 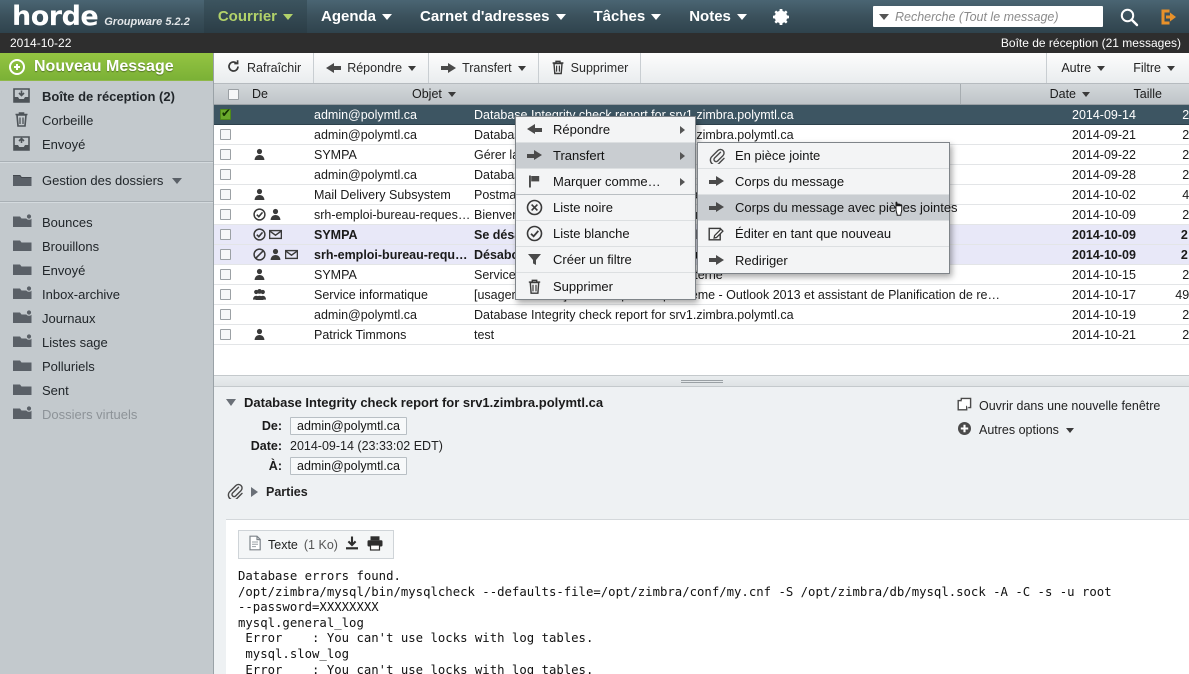 I want to click on nav-agenda: Agenda, so click(x=356, y=16).